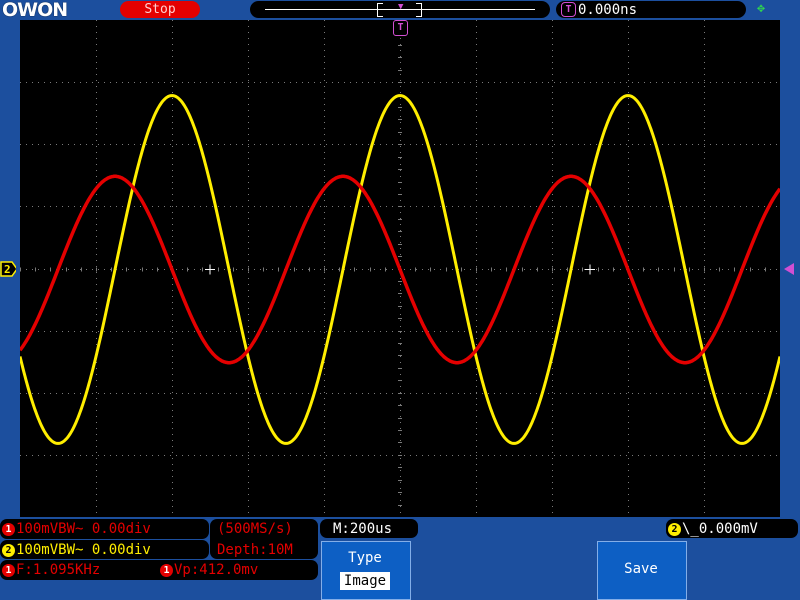 The width and height of the screenshot is (800, 600). I want to click on ch2-offset-marker: 2, so click(8, 269).